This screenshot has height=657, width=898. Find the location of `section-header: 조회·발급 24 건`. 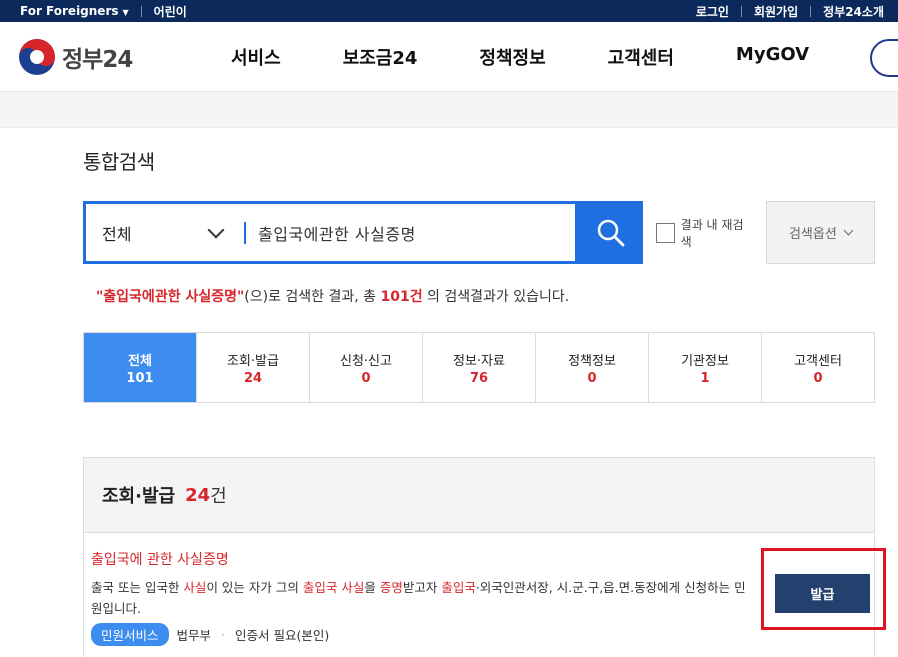

section-header: 조회·발급 24 건 is located at coordinates (479, 495).